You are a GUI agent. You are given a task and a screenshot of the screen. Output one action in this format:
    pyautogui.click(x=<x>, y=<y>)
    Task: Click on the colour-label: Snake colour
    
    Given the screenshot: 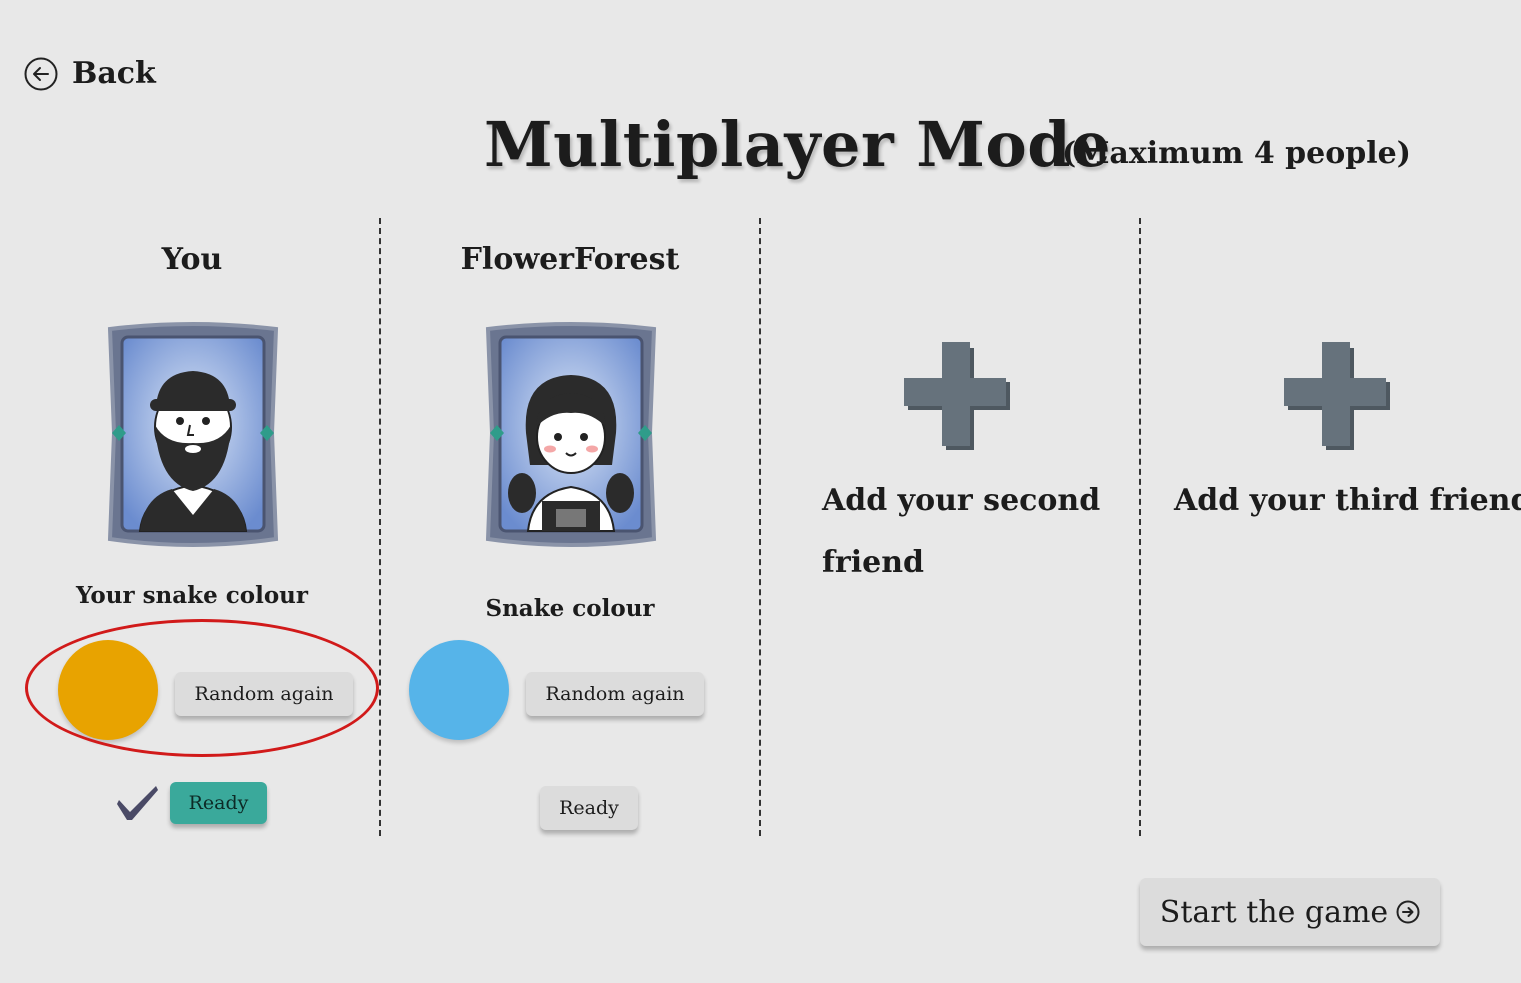 What is the action you would take?
    pyautogui.click(x=570, y=608)
    